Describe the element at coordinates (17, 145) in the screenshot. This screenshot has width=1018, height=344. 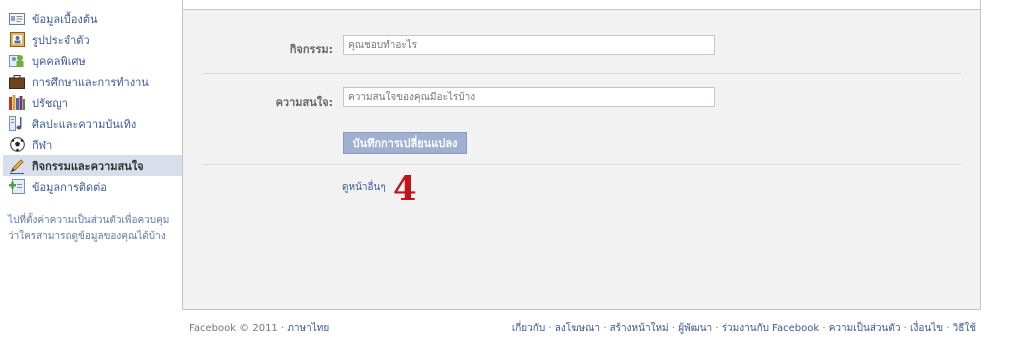
I see `soccer-ball-icon` at that location.